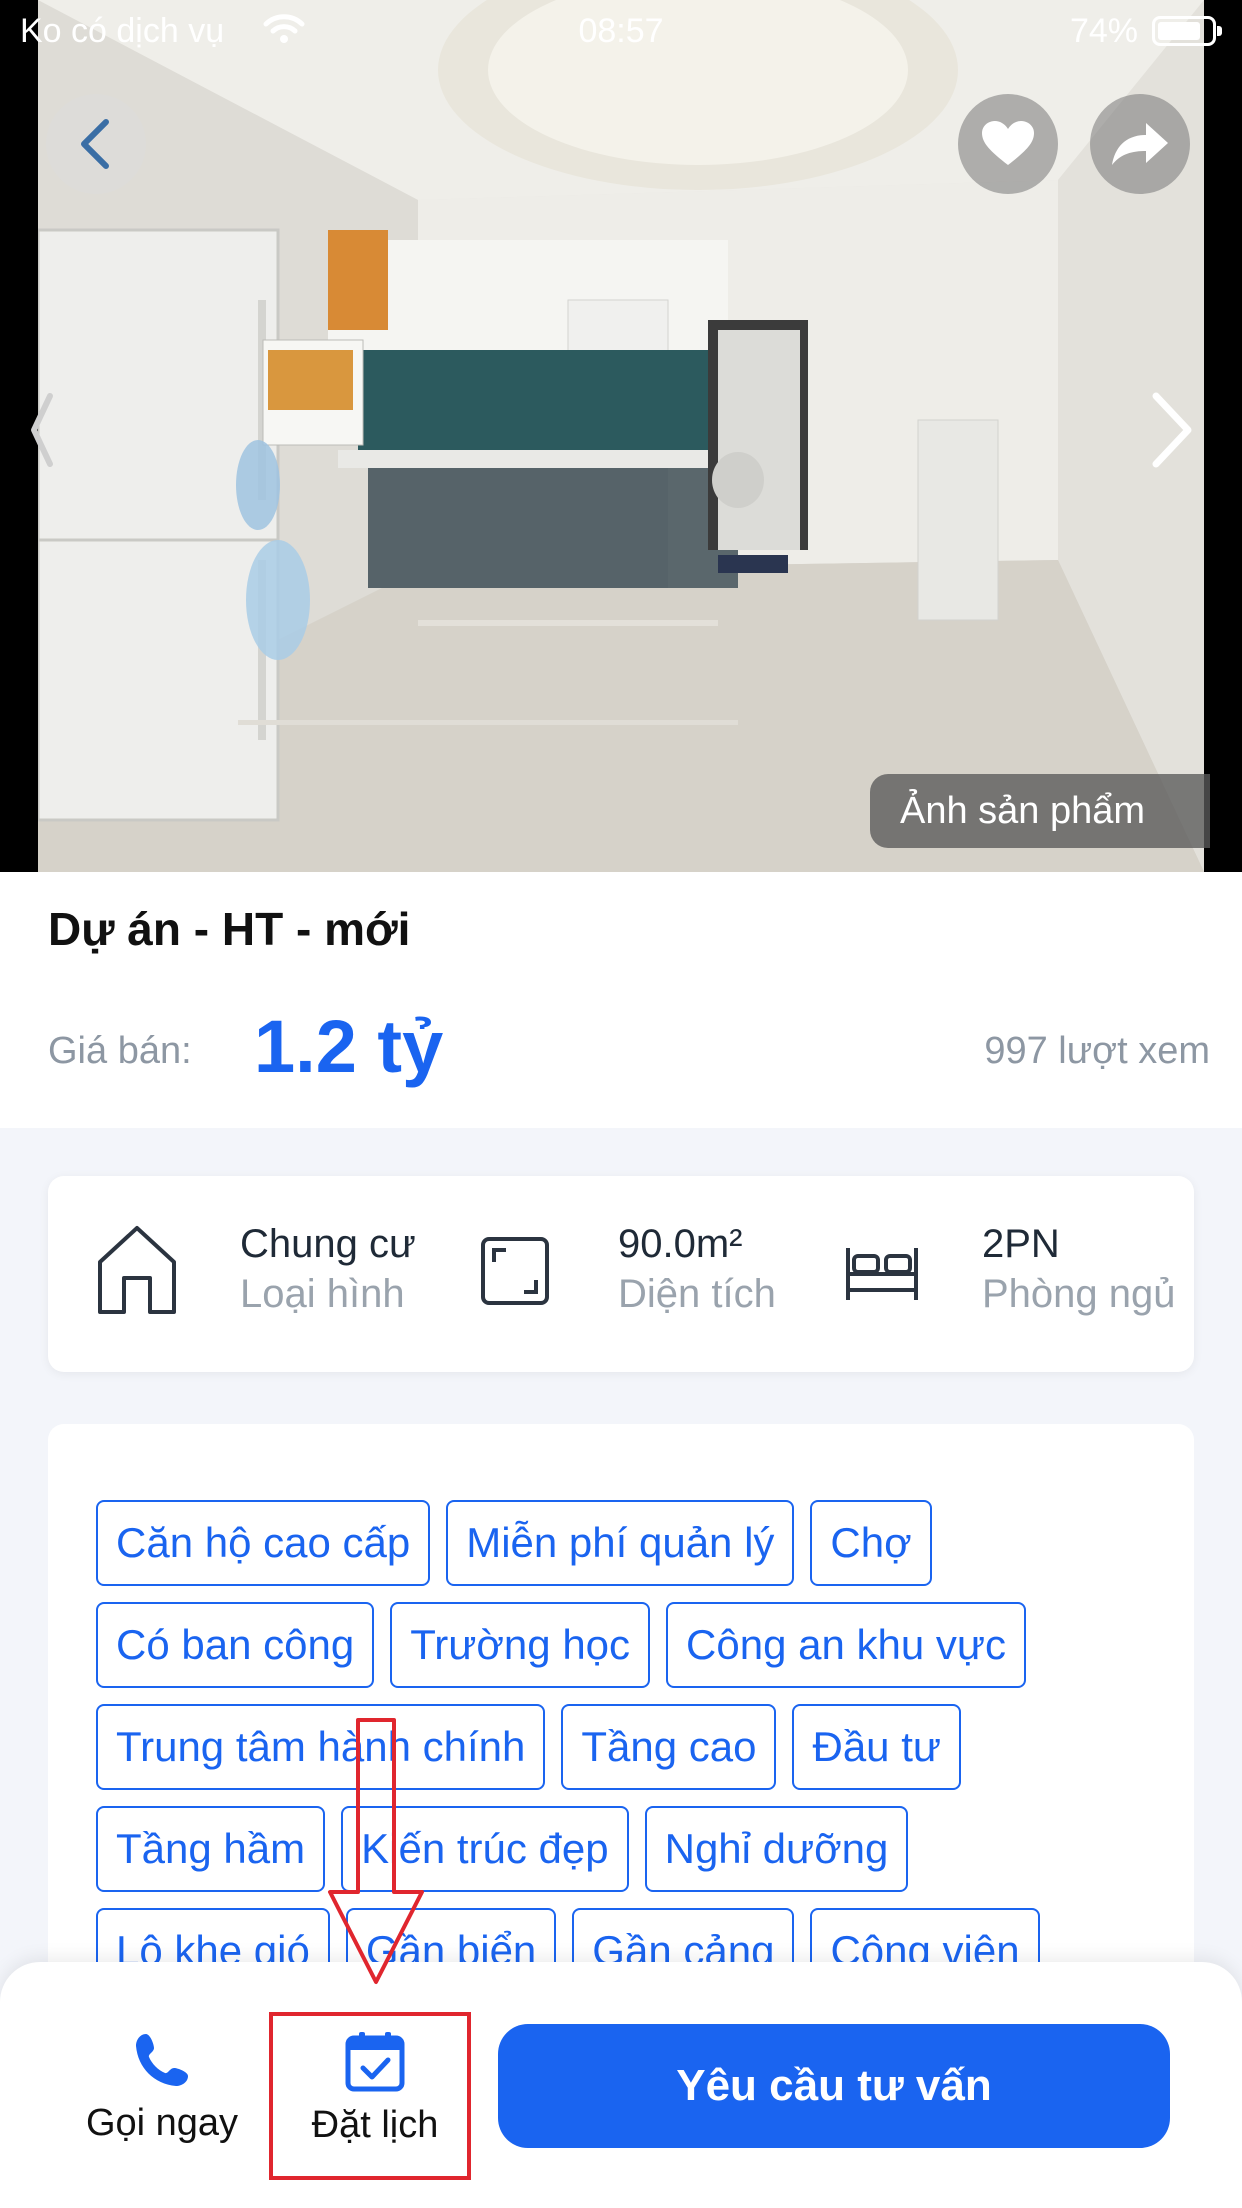  Describe the element at coordinates (322, 1294) in the screenshot. I see `spec-label: Loại hình` at that location.